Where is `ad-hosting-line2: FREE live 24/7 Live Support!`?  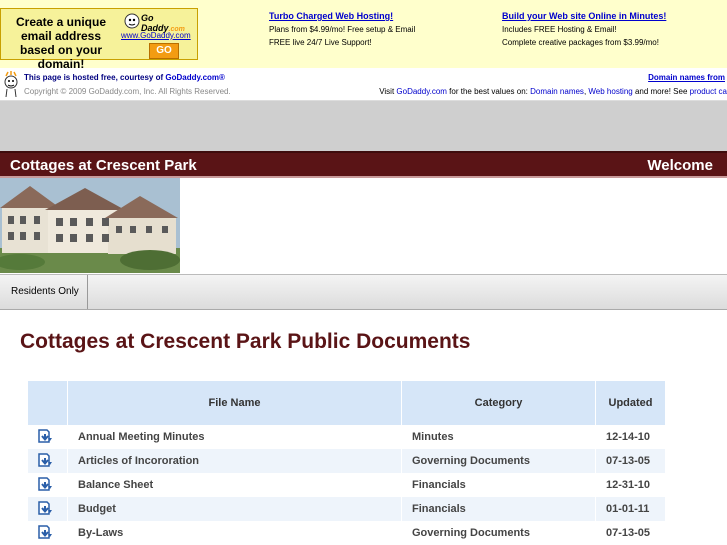 ad-hosting-line2: FREE live 24/7 Live Support! is located at coordinates (320, 42).